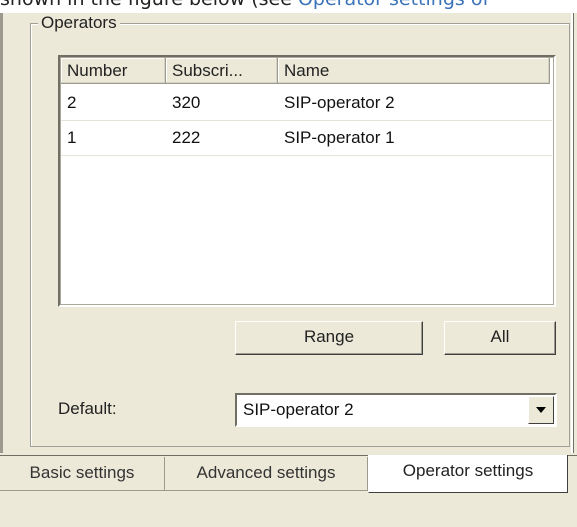 The height and width of the screenshot is (527, 577). What do you see at coordinates (396, 410) in the screenshot?
I see `default-operator-select: SIP-operator 2` at bounding box center [396, 410].